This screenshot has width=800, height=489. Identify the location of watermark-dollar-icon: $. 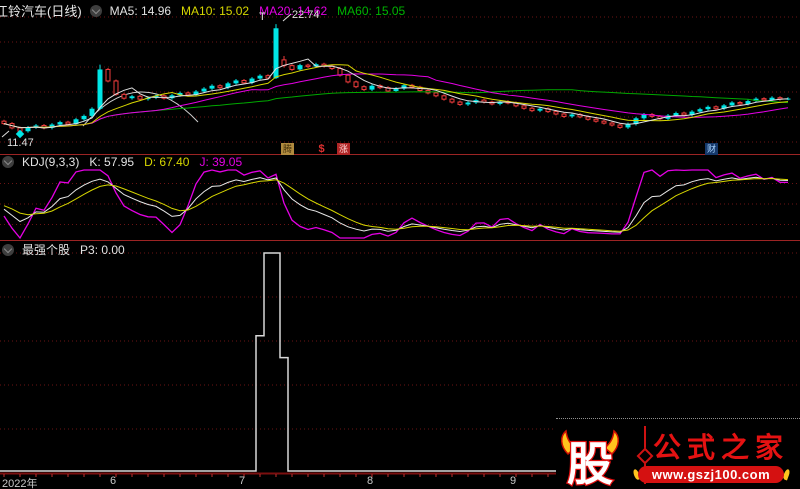
(321, 149).